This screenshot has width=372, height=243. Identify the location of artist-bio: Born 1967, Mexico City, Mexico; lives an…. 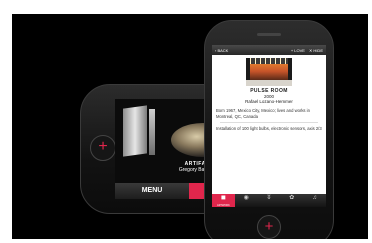
(263, 113).